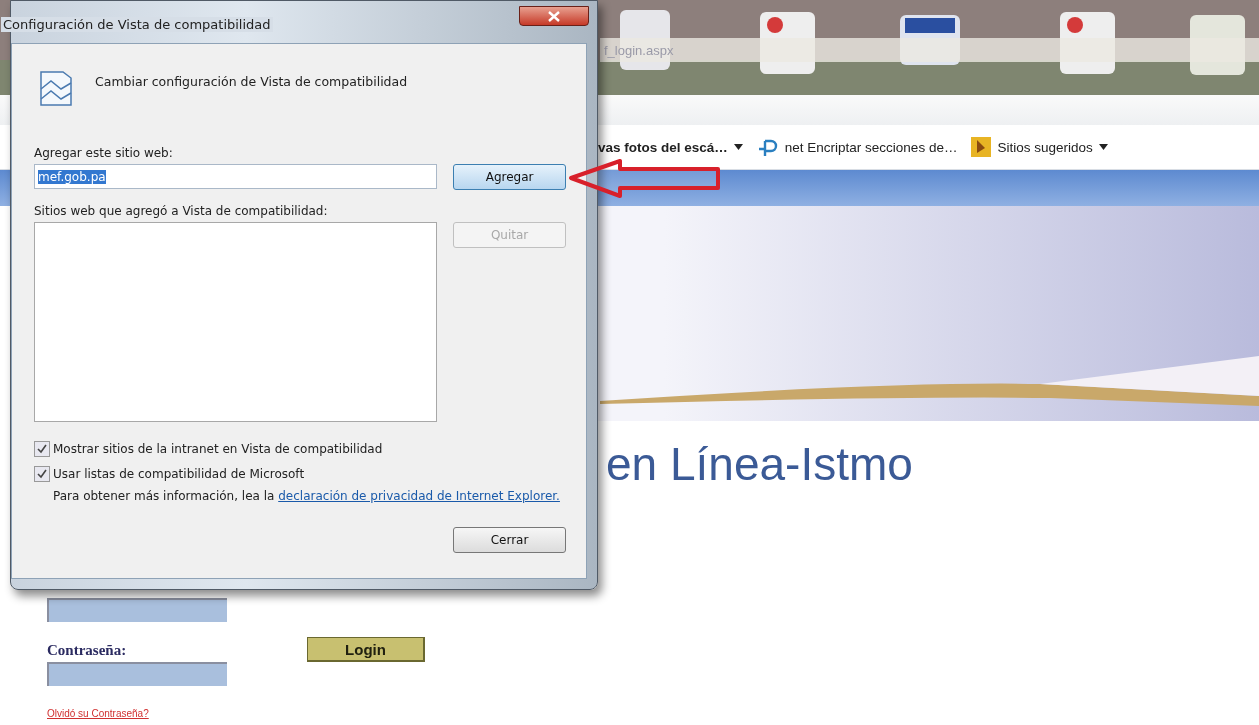  What do you see at coordinates (1039, 147) in the screenshot?
I see `favorites-item: Sitios sugeridos` at bounding box center [1039, 147].